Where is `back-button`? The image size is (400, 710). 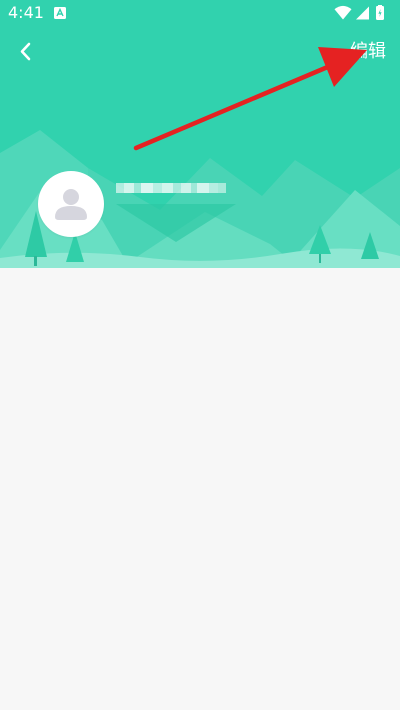 back-button is located at coordinates (26, 52).